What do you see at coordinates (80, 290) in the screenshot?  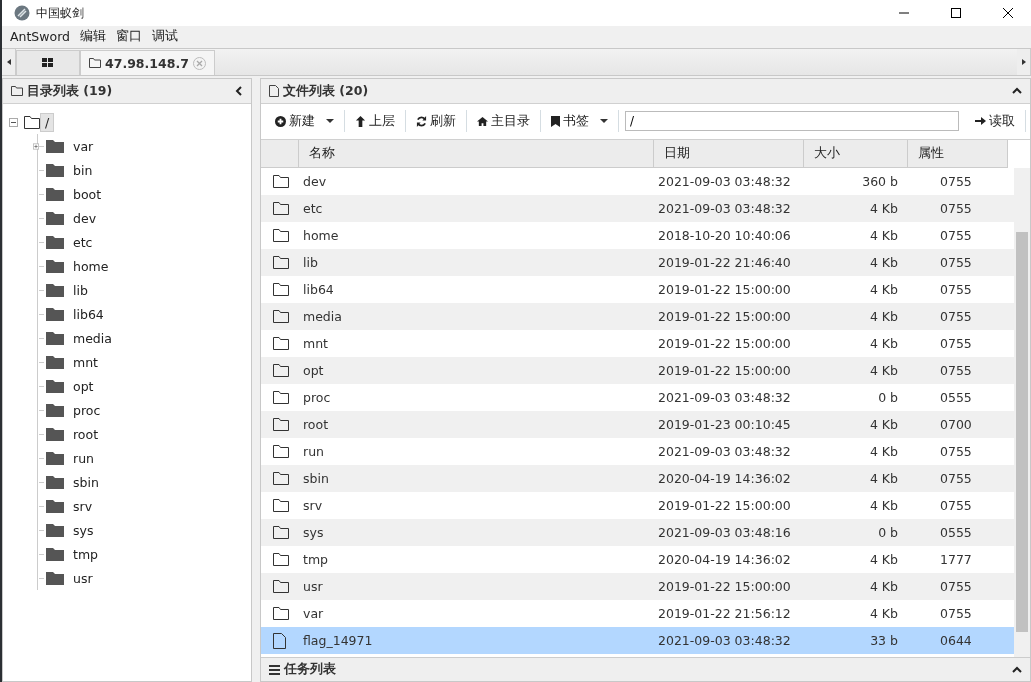 I see `tree-item: lib` at bounding box center [80, 290].